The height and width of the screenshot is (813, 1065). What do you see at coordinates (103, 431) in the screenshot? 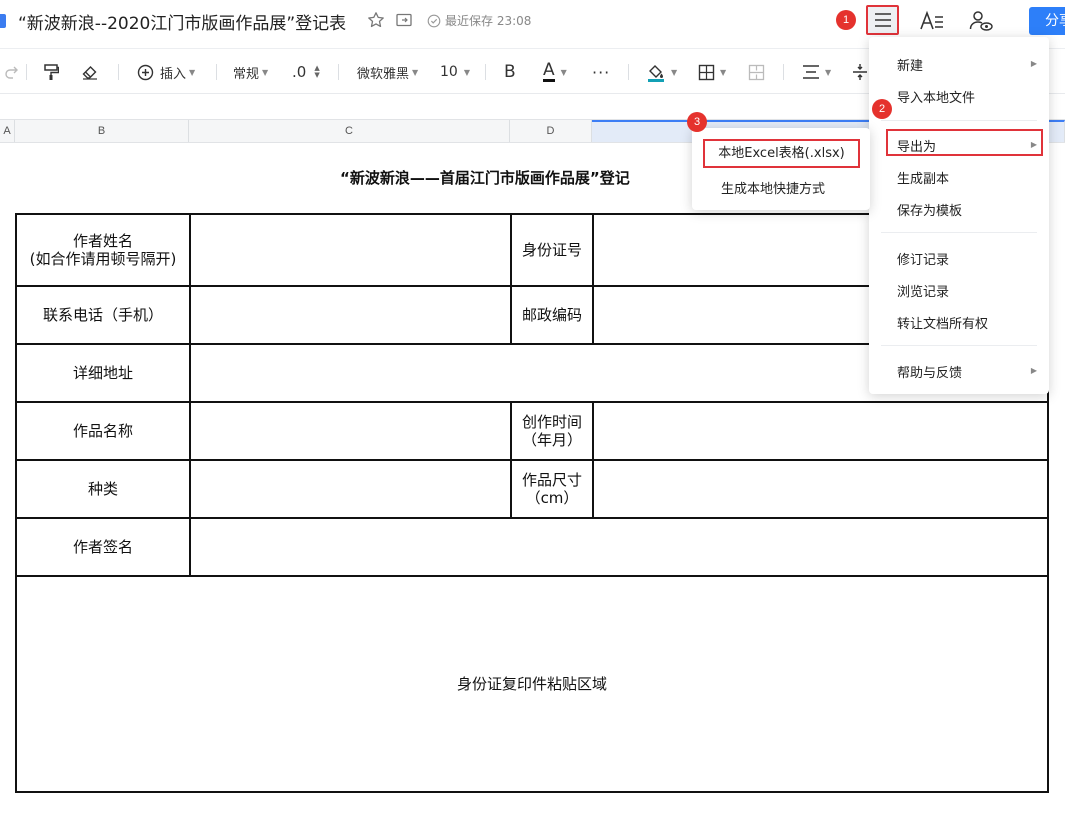
I see `work-name-label: 作品名称` at bounding box center [103, 431].